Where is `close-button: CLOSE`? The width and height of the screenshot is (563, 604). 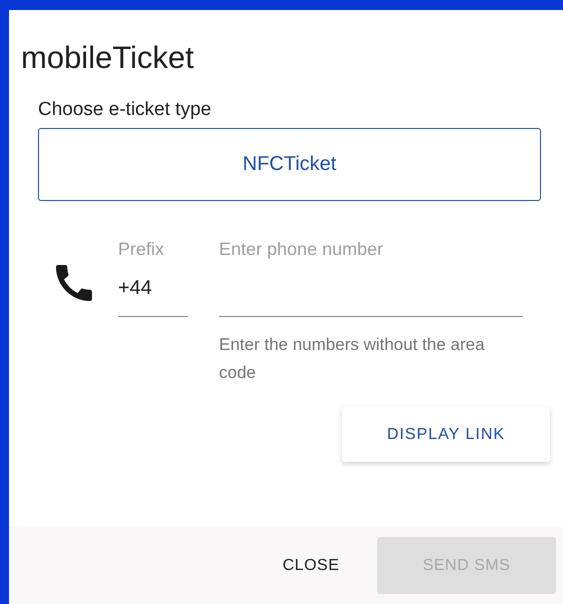
close-button: CLOSE is located at coordinates (311, 565).